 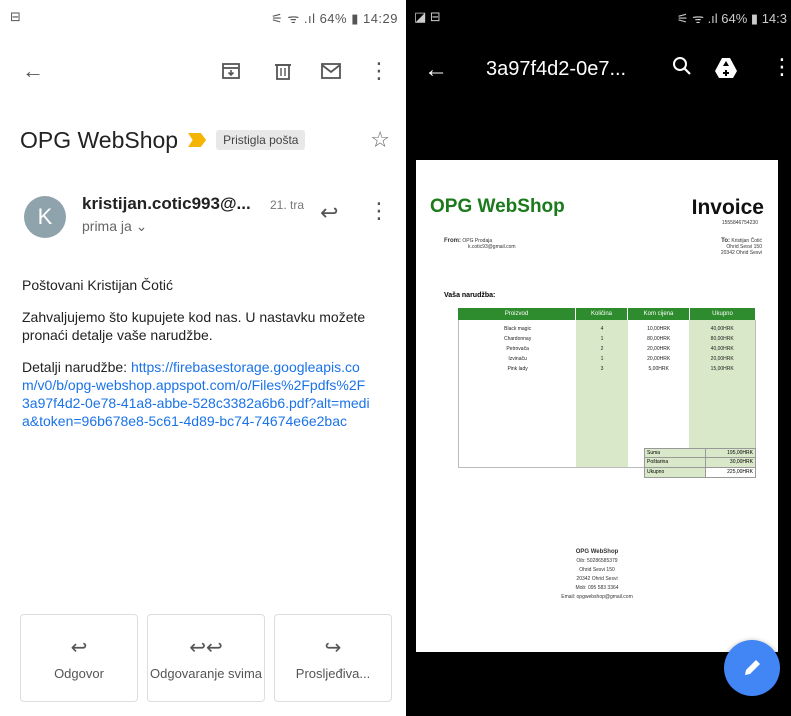 I want to click on status-bar: ◪ ⊟ ⚟ ᯤ .ıl 64% ▮ 14:3, so click(x=598, y=17).